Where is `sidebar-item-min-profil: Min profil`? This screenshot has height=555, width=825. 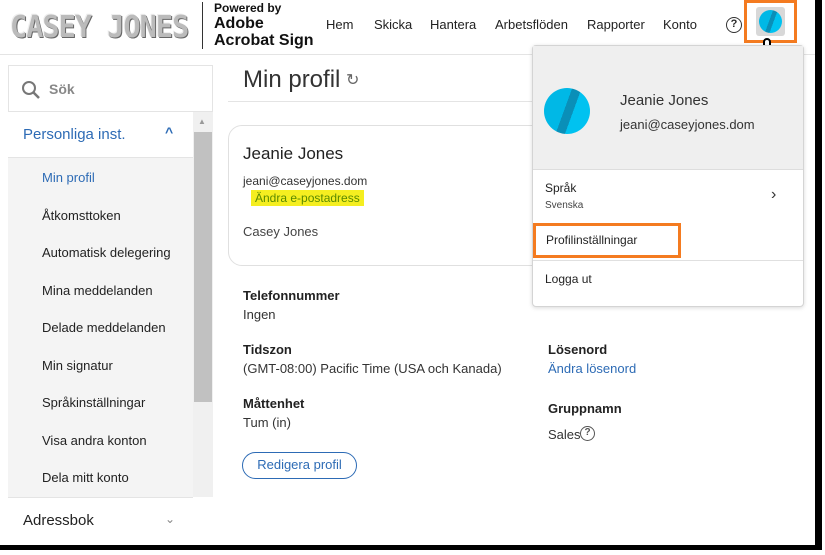
sidebar-item-min-profil: Min profil is located at coordinates (68, 177).